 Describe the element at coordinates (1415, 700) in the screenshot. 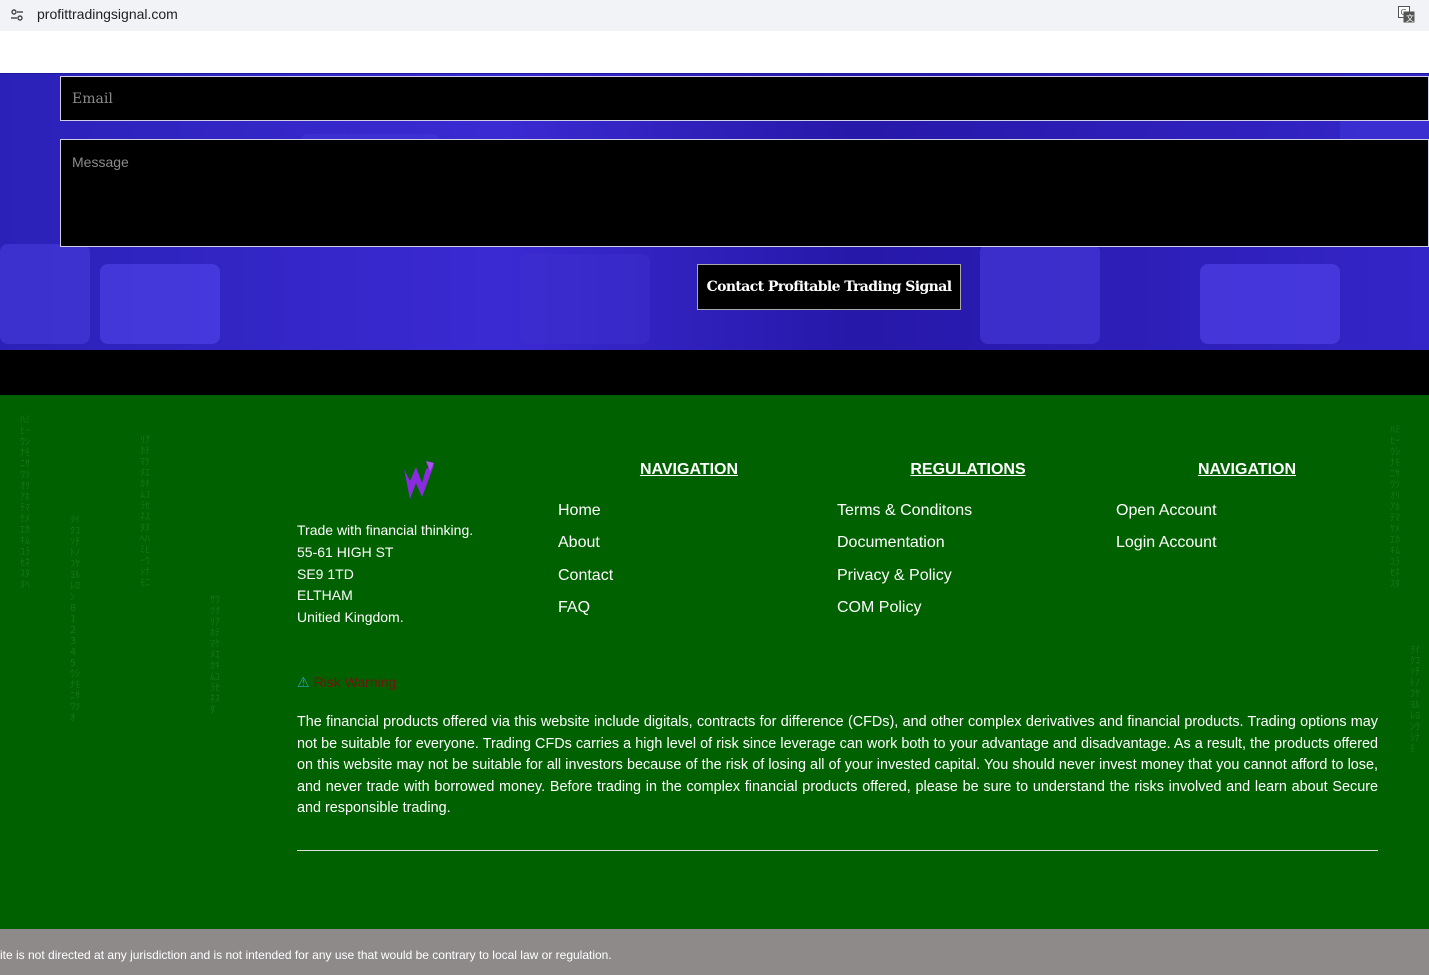

I see `matrix-rain: ｦｲｸｺｿﾁﾄﾉﾌﾔﾖﾙﾚﾛﾝｳｼﾅﾓ` at that location.